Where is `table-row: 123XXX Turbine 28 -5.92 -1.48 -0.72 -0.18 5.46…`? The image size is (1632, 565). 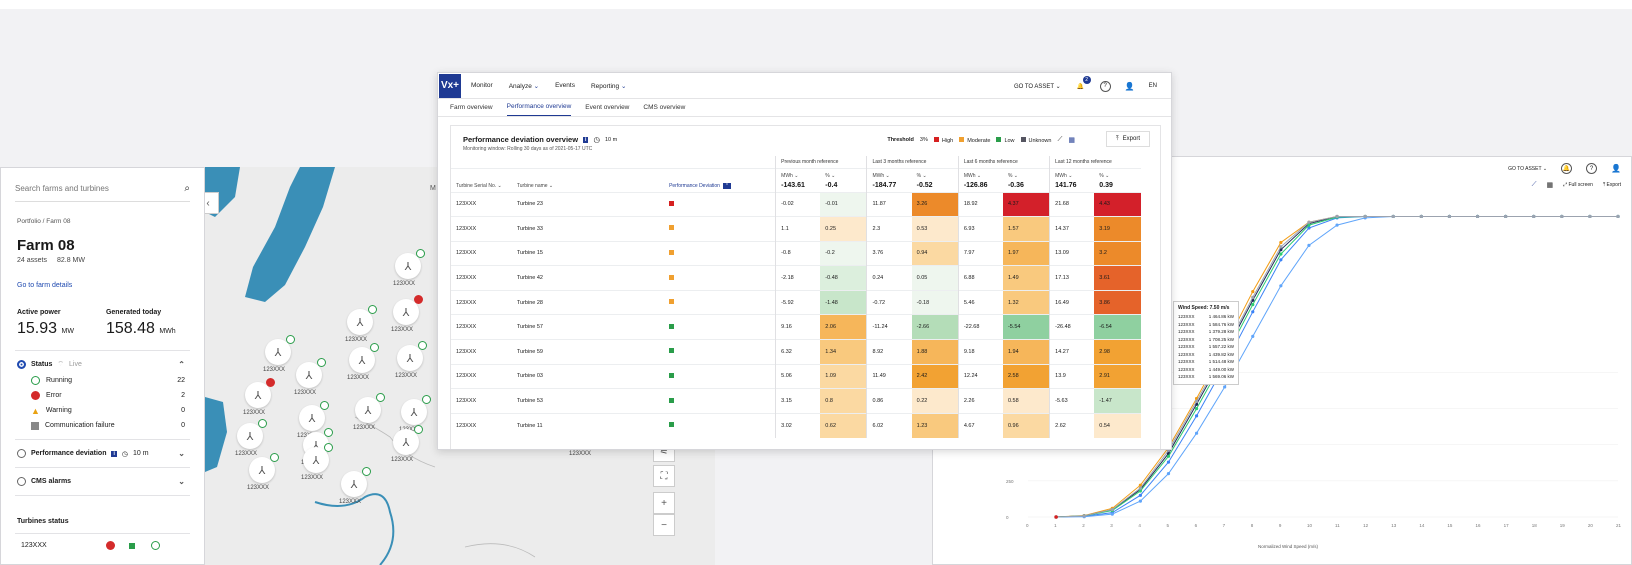
table-row: 123XXX Turbine 28 -5.92 -1.48 -0.72 -0.18 5.46… is located at coordinates (796, 302).